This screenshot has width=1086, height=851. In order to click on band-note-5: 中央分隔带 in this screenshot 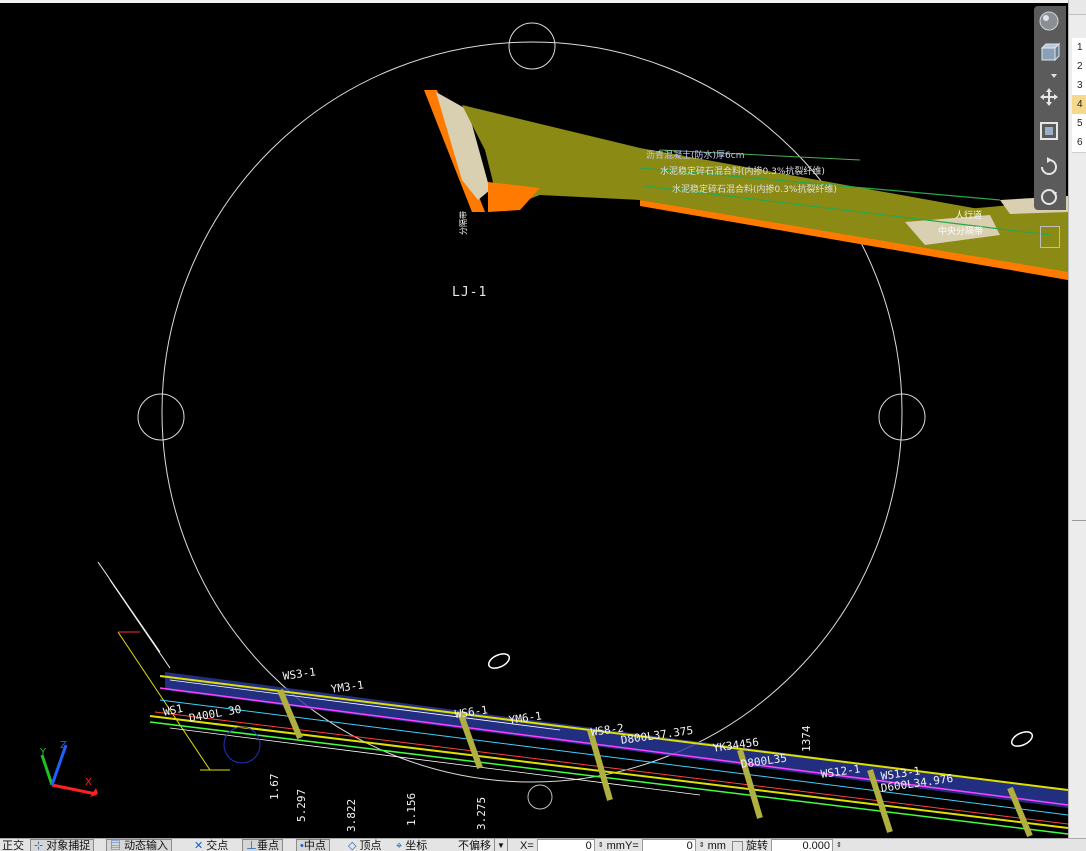, I will do `click(960, 231)`.